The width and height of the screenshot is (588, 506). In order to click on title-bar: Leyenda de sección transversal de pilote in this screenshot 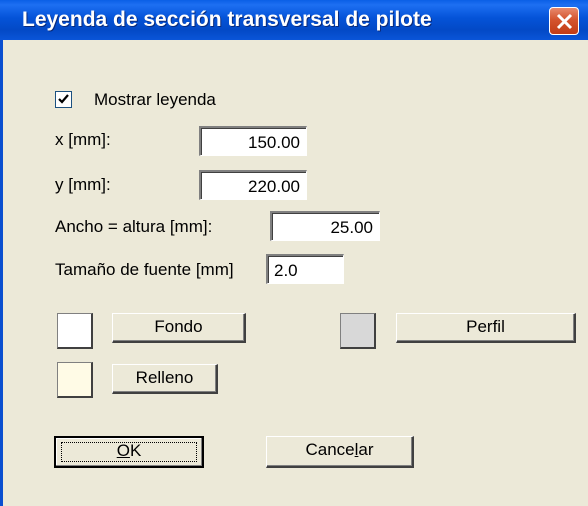, I will do `click(294, 20)`.